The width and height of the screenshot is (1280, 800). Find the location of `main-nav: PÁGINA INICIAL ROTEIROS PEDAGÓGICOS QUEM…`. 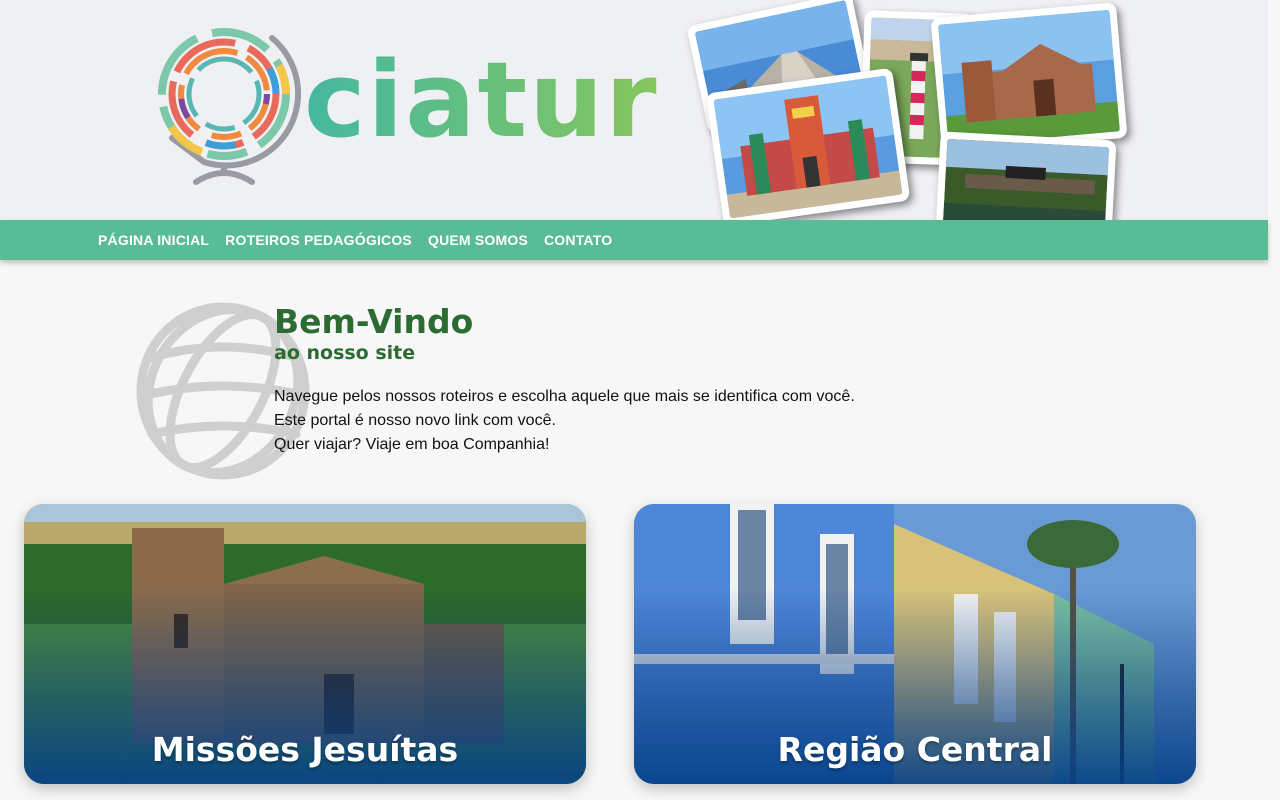

main-nav: PÁGINA INICIAL ROTEIROS PEDAGÓGICOS QUEM… is located at coordinates (634, 240).